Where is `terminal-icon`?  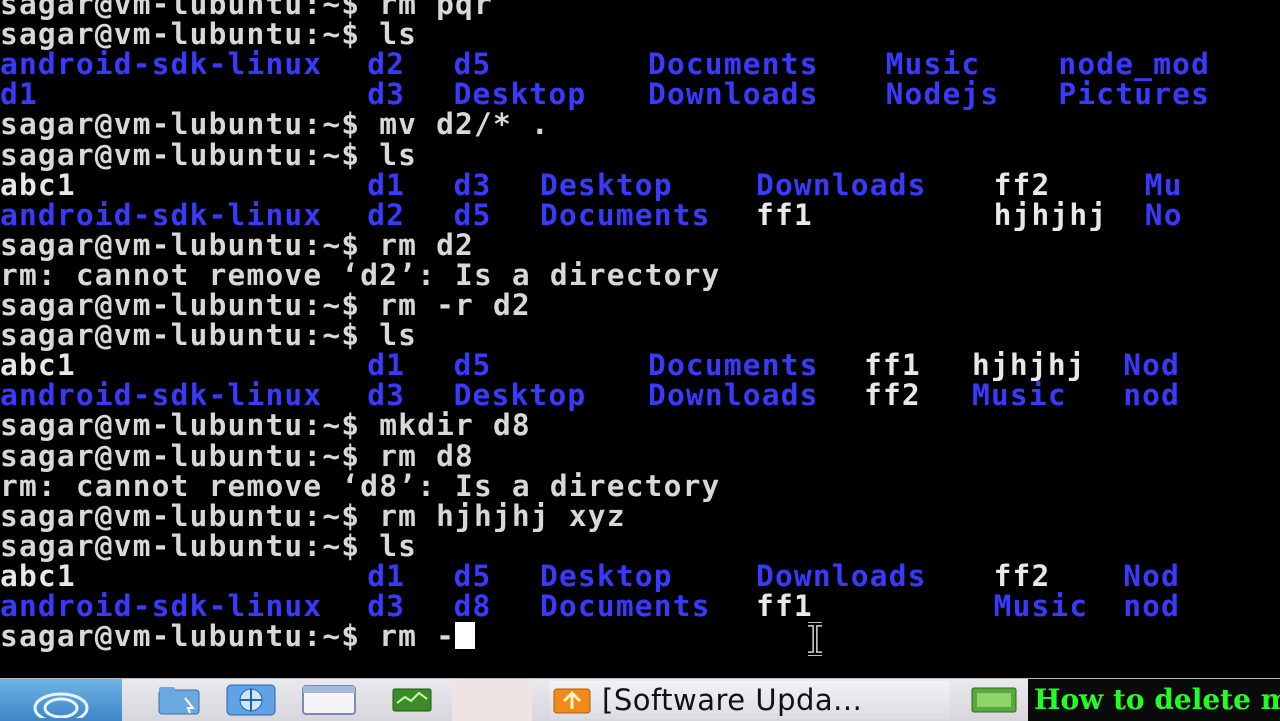 terminal-icon is located at coordinates (329, 700).